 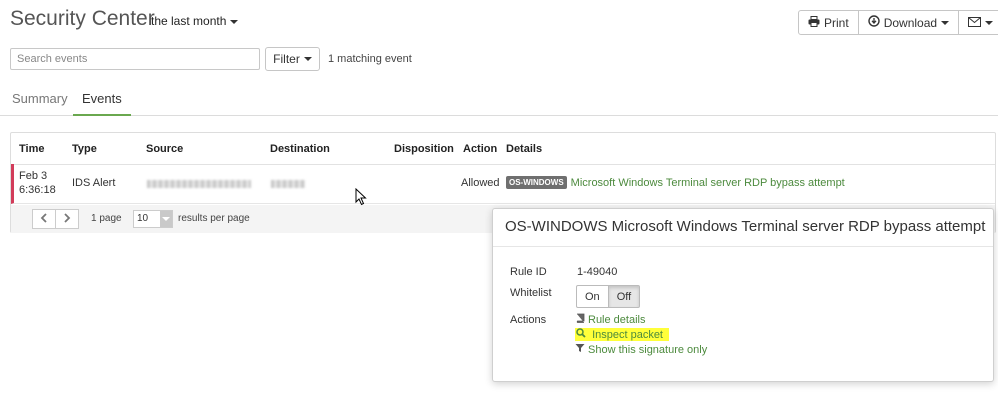 What do you see at coordinates (37, 183) in the screenshot?
I see `event-time: Feb 3 6:36:18` at bounding box center [37, 183].